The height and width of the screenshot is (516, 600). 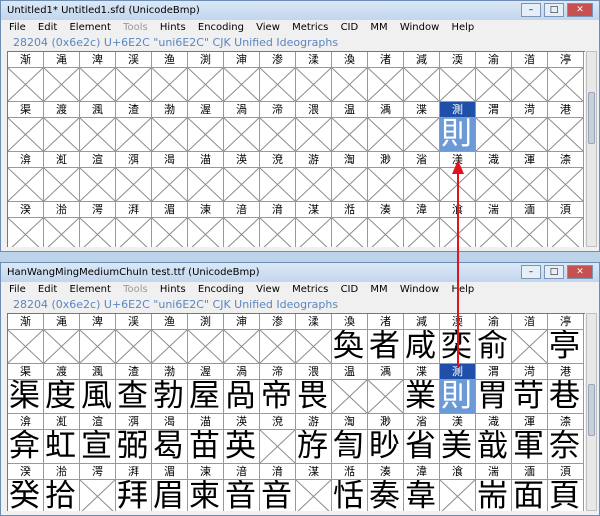 I want to click on glyph-cell: 渱虹, so click(x=62, y=439).